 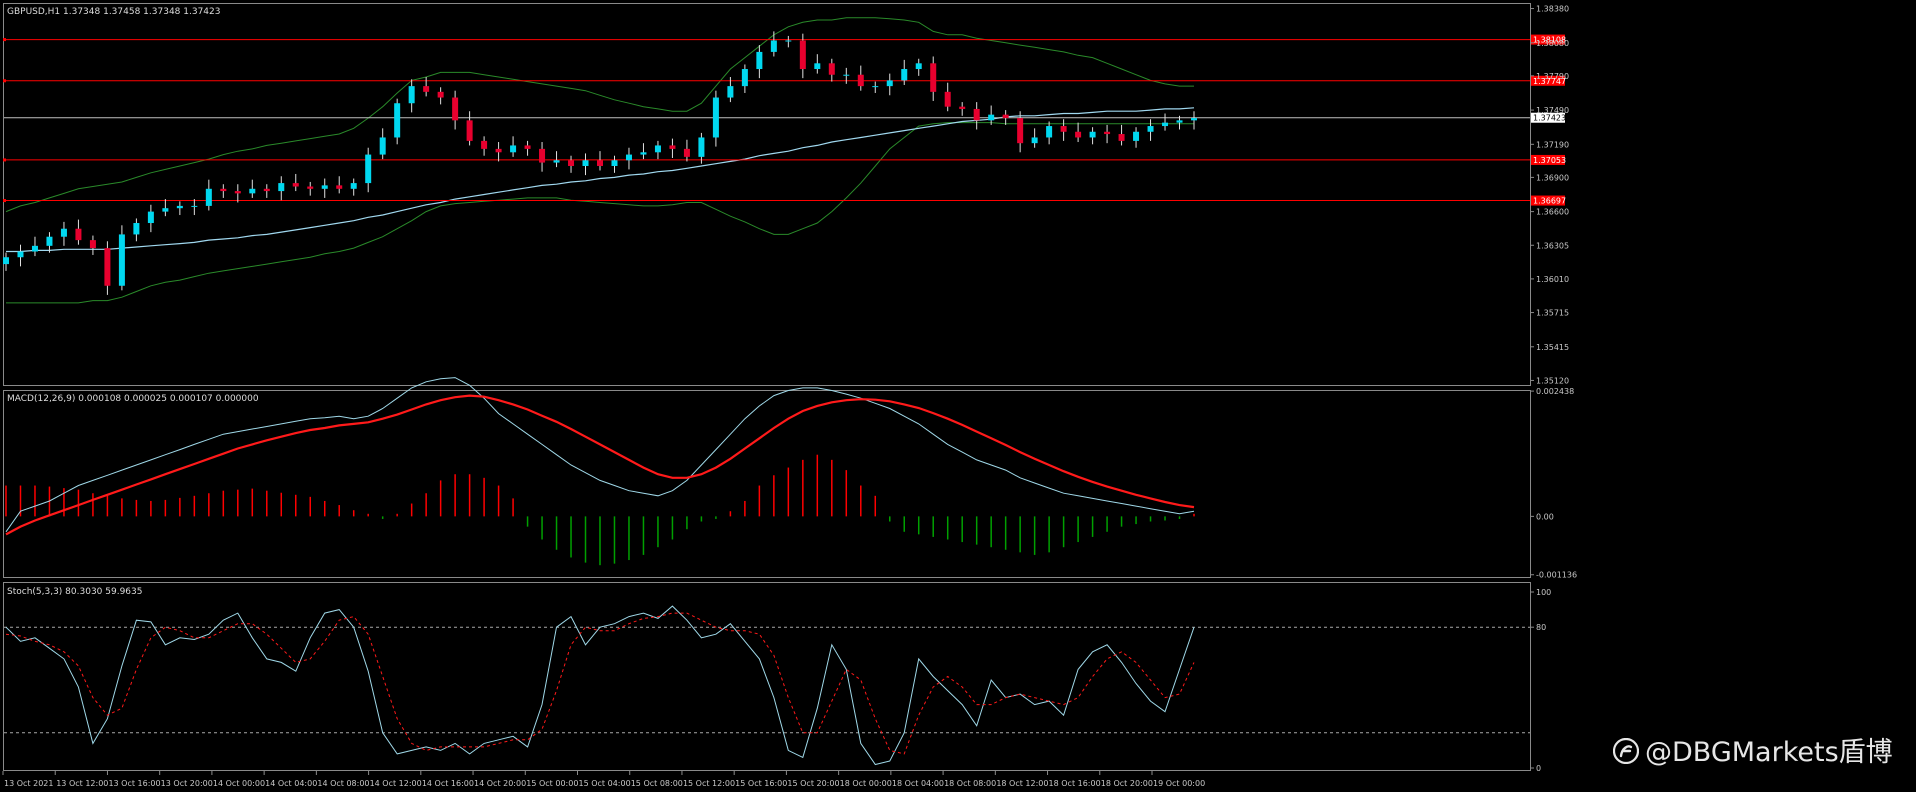 What do you see at coordinates (761, 783) in the screenshot?
I see `x-tick-label: 15 Oct 16:00` at bounding box center [761, 783].